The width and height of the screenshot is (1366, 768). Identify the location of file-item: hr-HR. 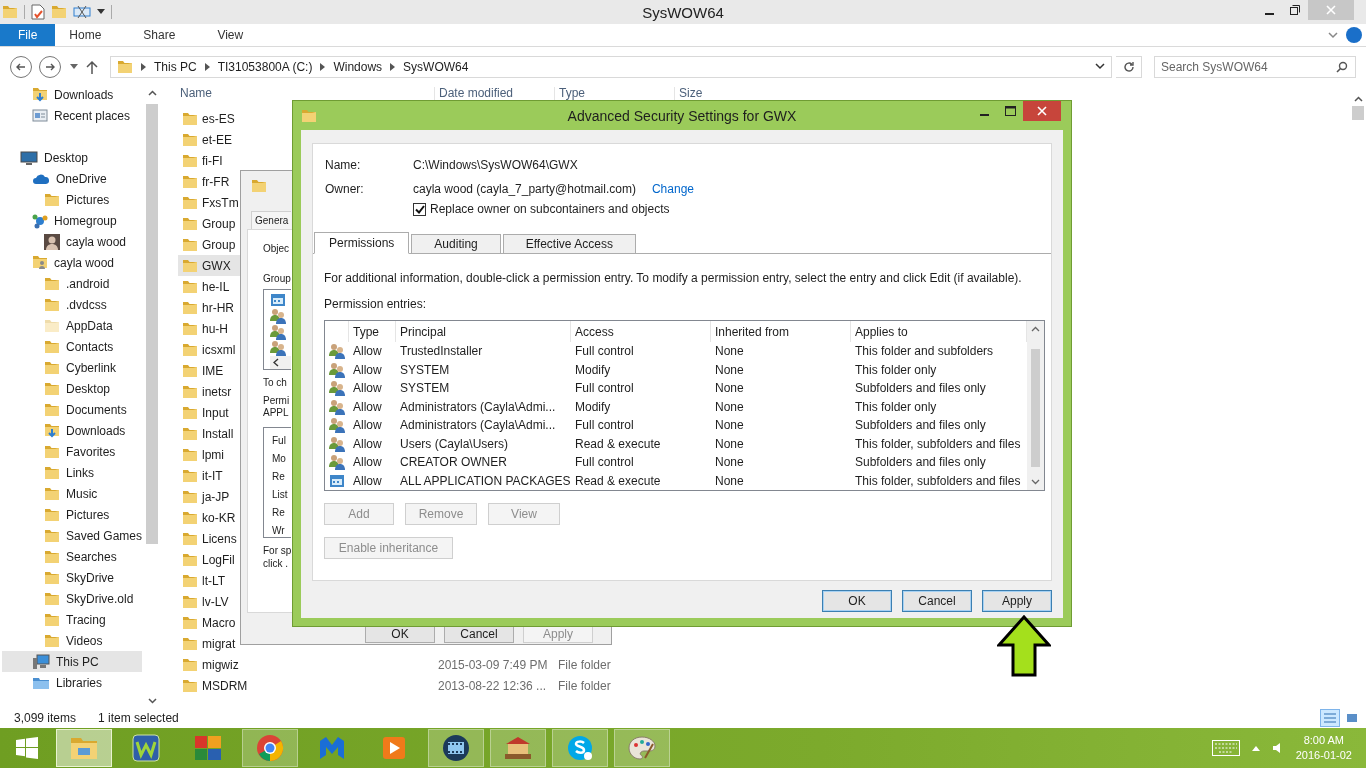
(209, 307).